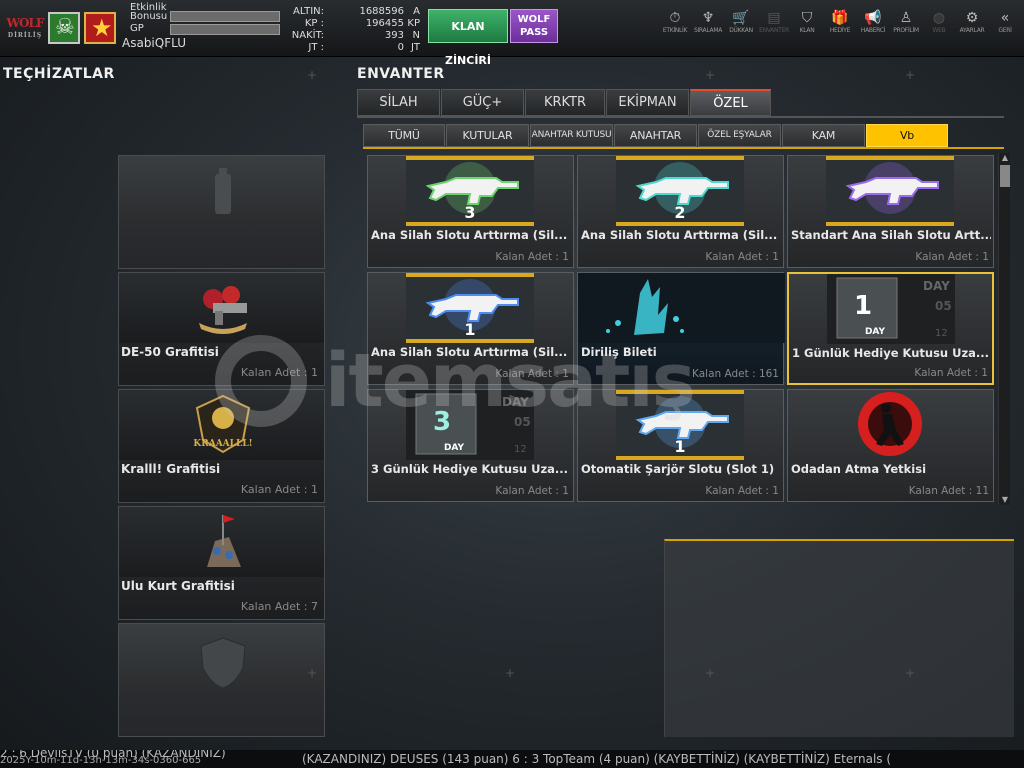  I want to click on nav-profi̇li̇m: ♙ PROFİLİM, so click(906, 25).